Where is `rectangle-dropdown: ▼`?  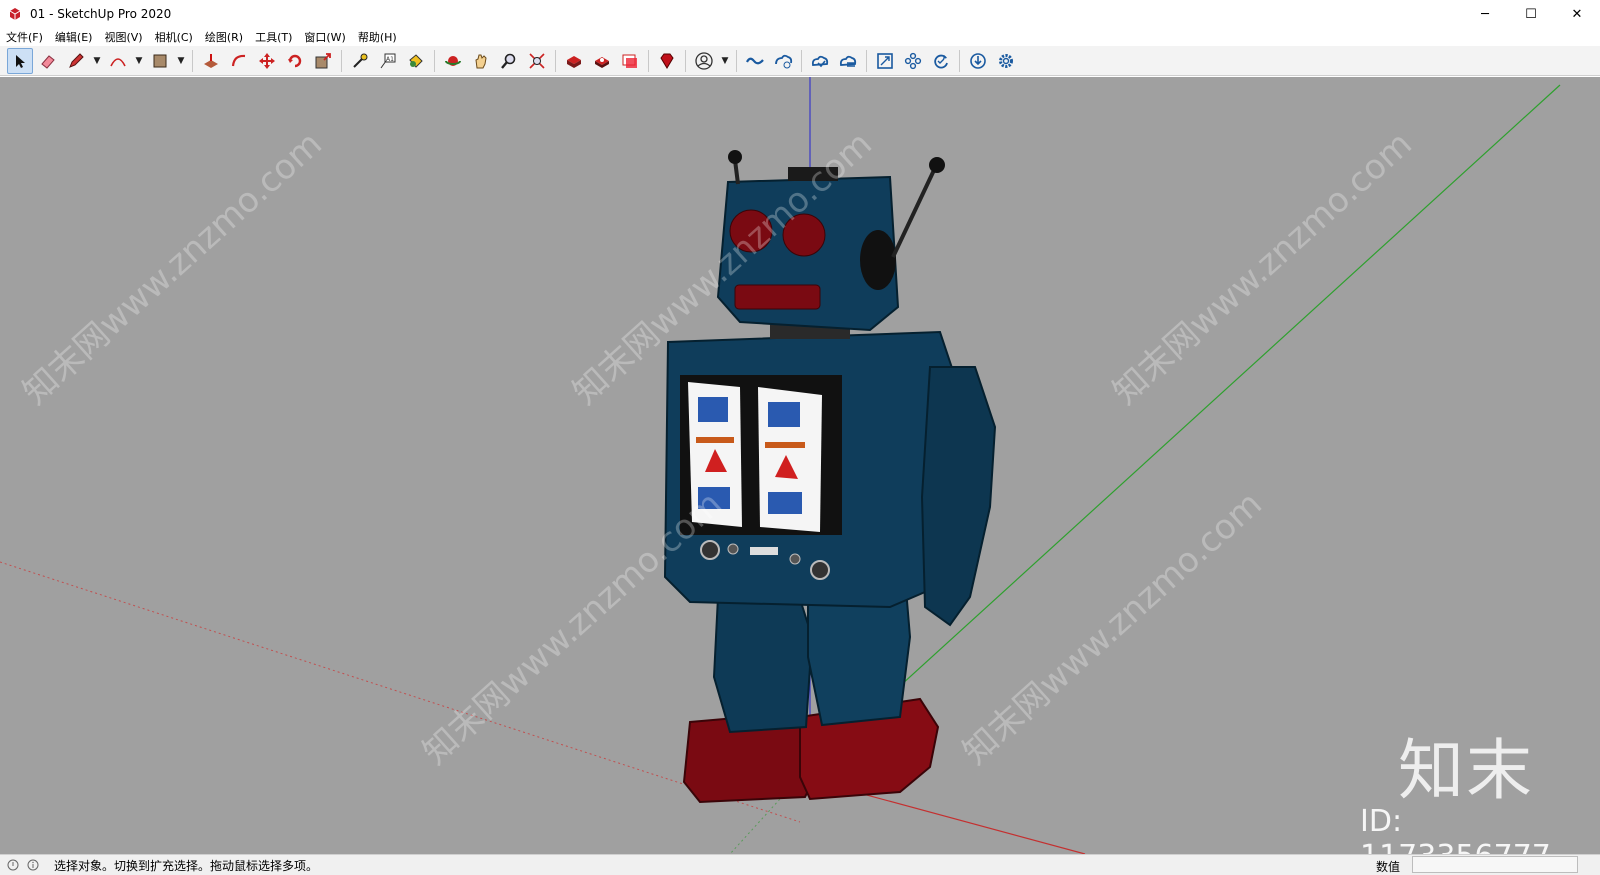
rectangle-dropdown: ▼ is located at coordinates (181, 61).